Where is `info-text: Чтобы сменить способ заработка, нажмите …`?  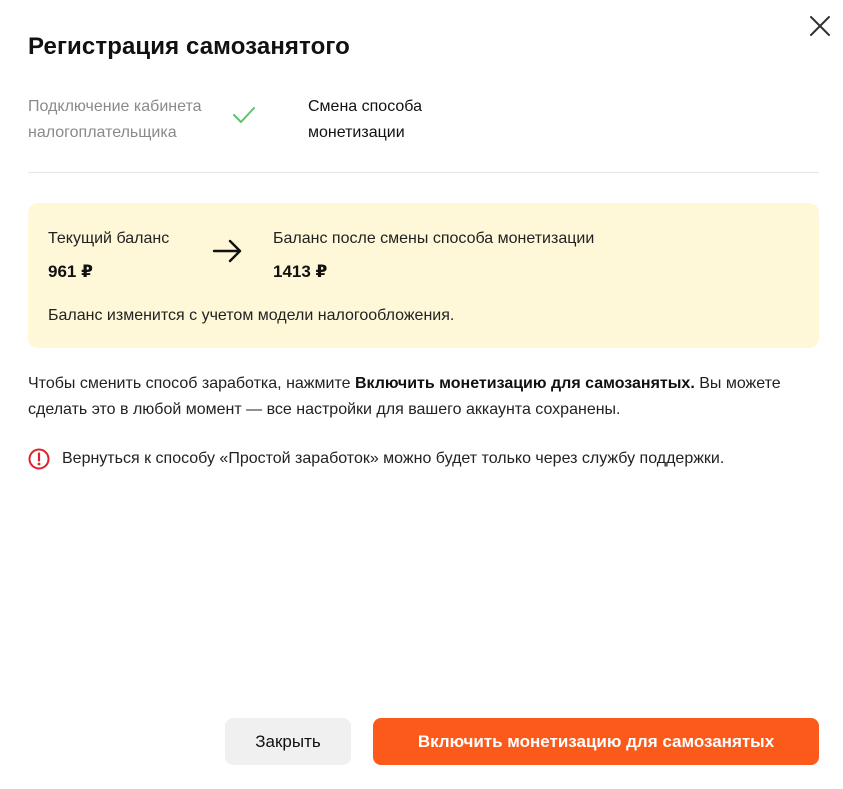 info-text: Чтобы сменить способ заработка, нажмите … is located at coordinates (413, 397).